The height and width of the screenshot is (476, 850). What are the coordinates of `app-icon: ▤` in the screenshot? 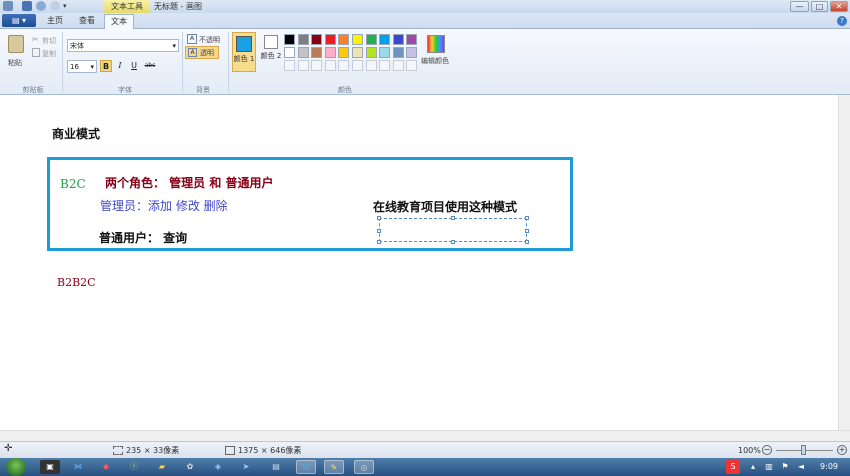 It's located at (276, 467).